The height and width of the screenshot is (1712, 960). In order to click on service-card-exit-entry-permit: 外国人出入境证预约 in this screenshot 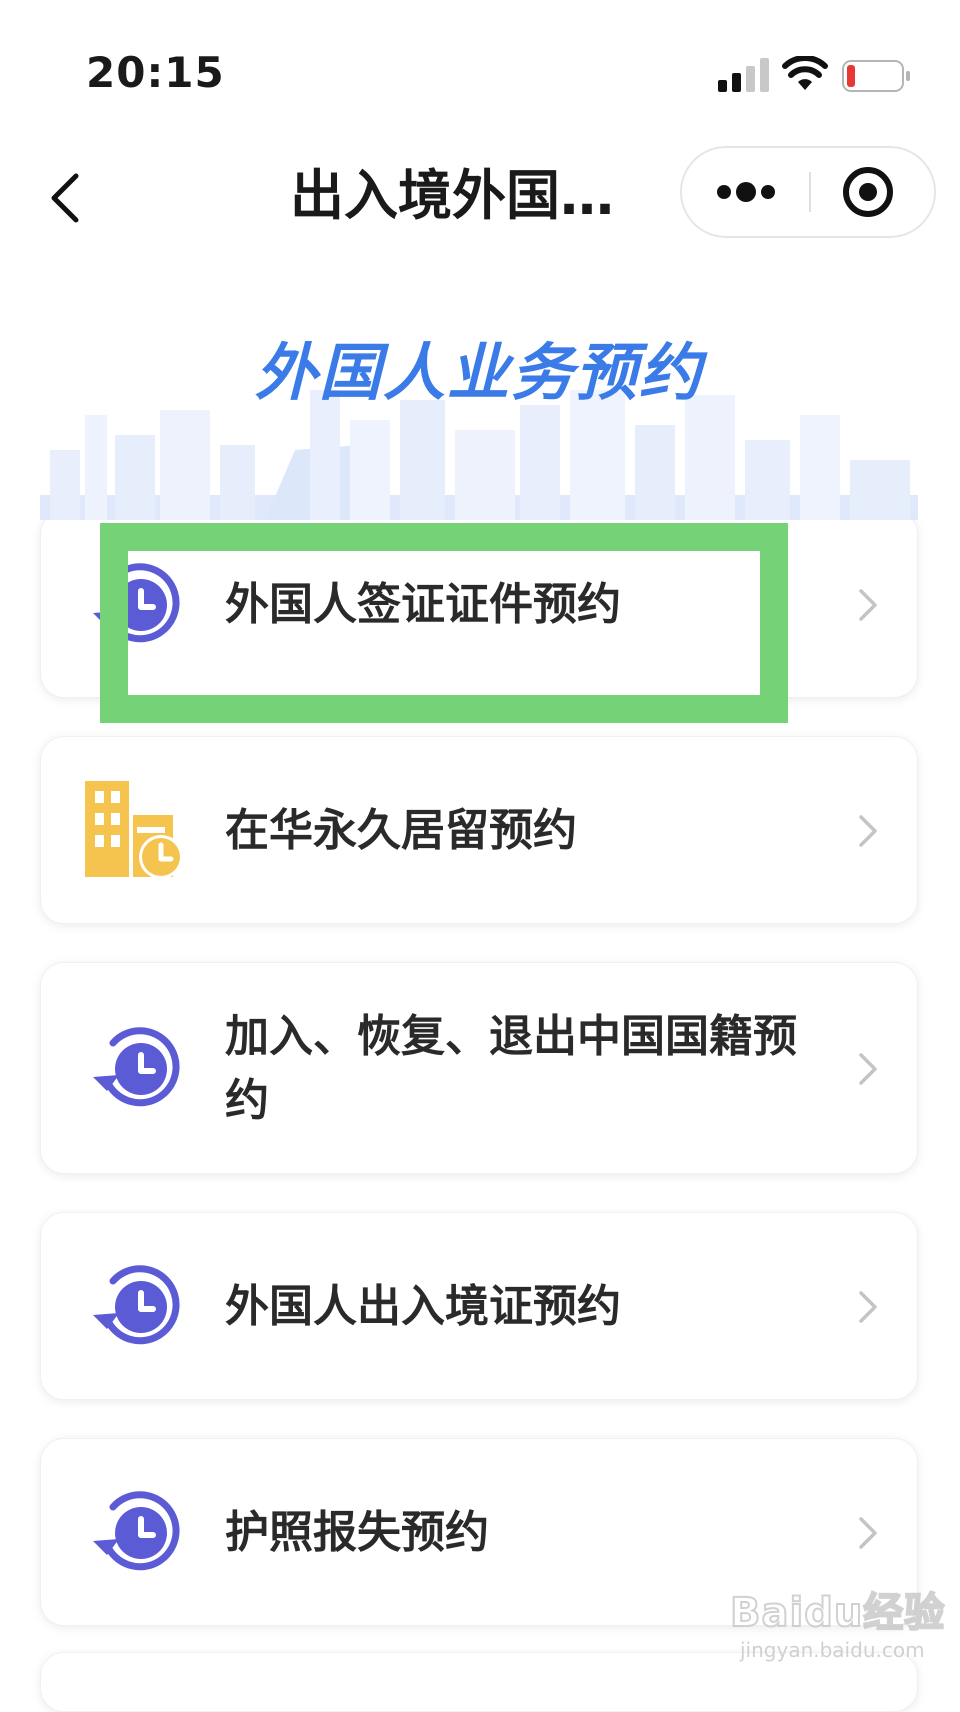, I will do `click(479, 1306)`.